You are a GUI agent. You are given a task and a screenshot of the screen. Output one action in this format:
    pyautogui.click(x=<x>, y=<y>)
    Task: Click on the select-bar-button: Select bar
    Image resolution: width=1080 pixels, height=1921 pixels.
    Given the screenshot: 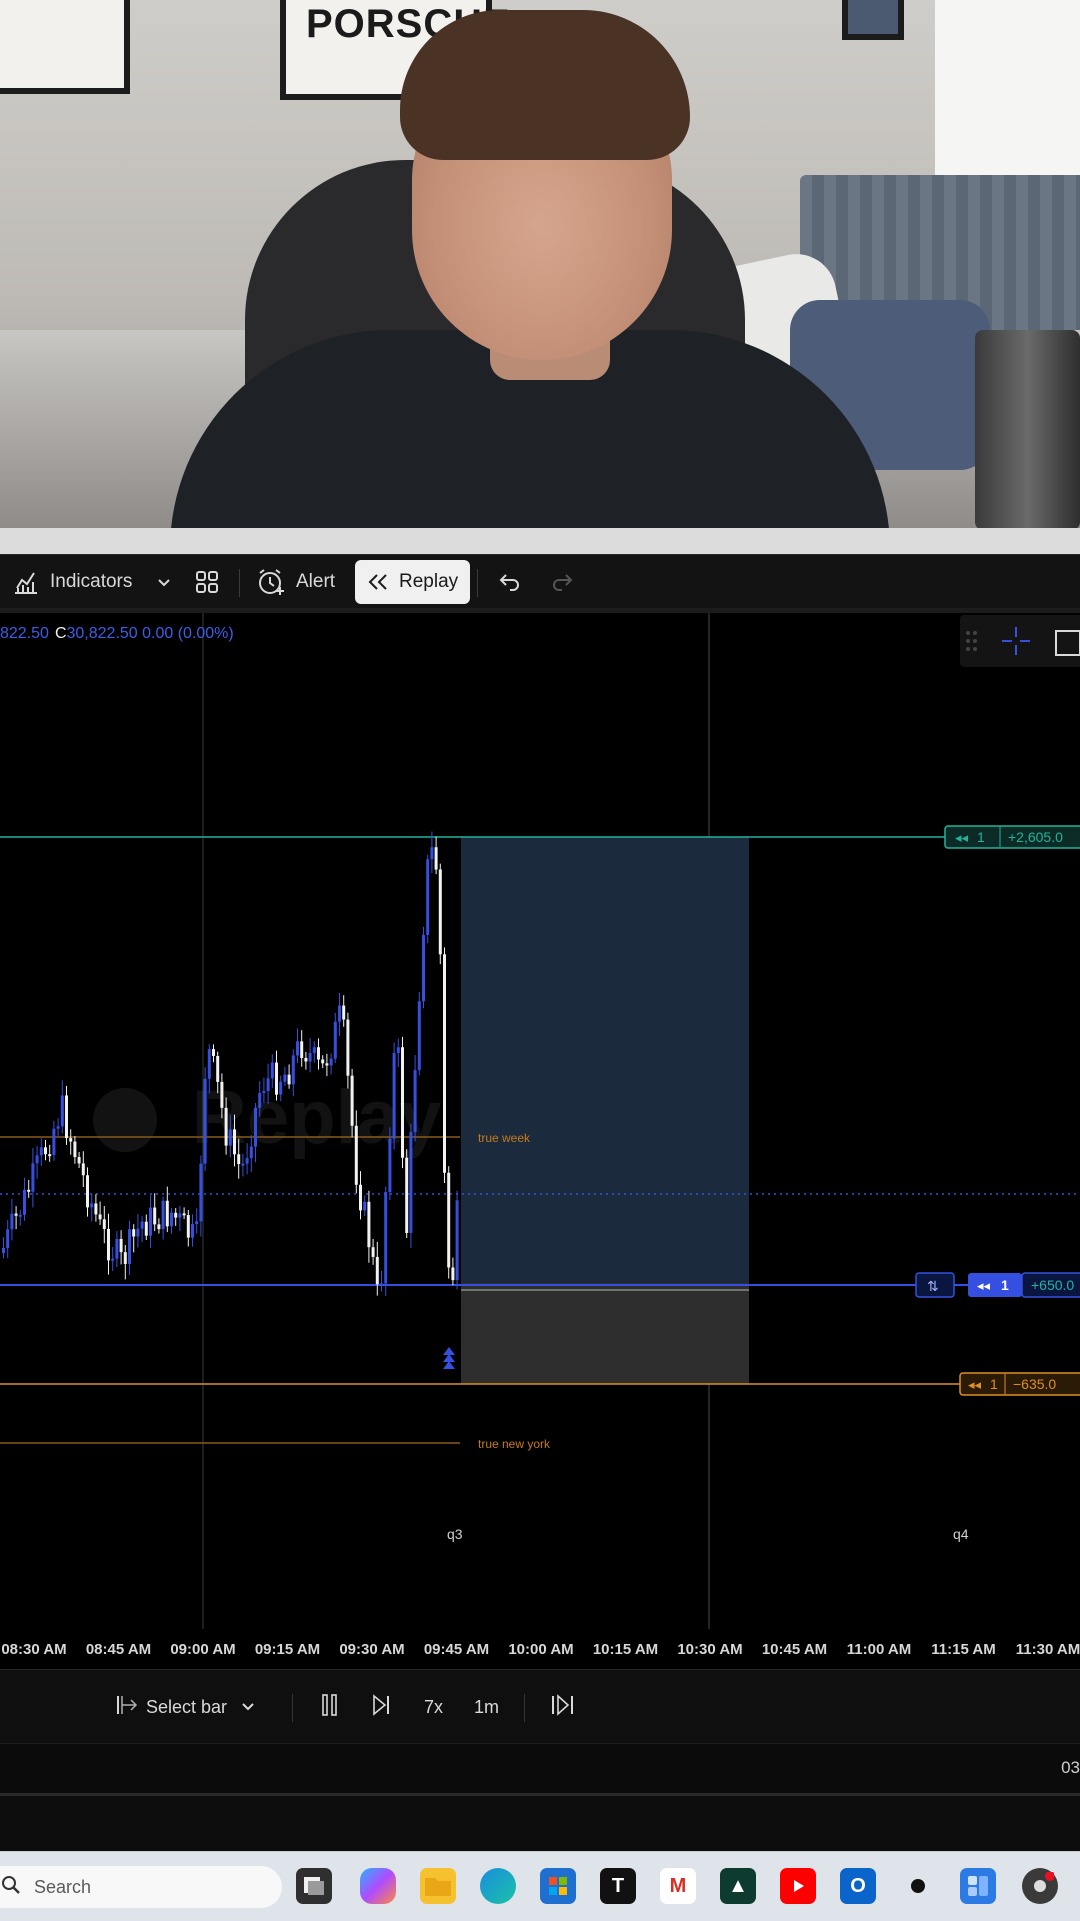 What is the action you would take?
    pyautogui.click(x=184, y=1707)
    